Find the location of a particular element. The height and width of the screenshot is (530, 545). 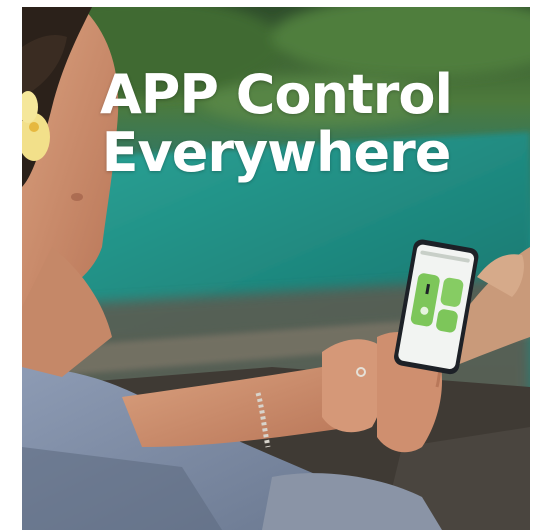

headline-line-2: Everywhere is located at coordinates (276, 152).